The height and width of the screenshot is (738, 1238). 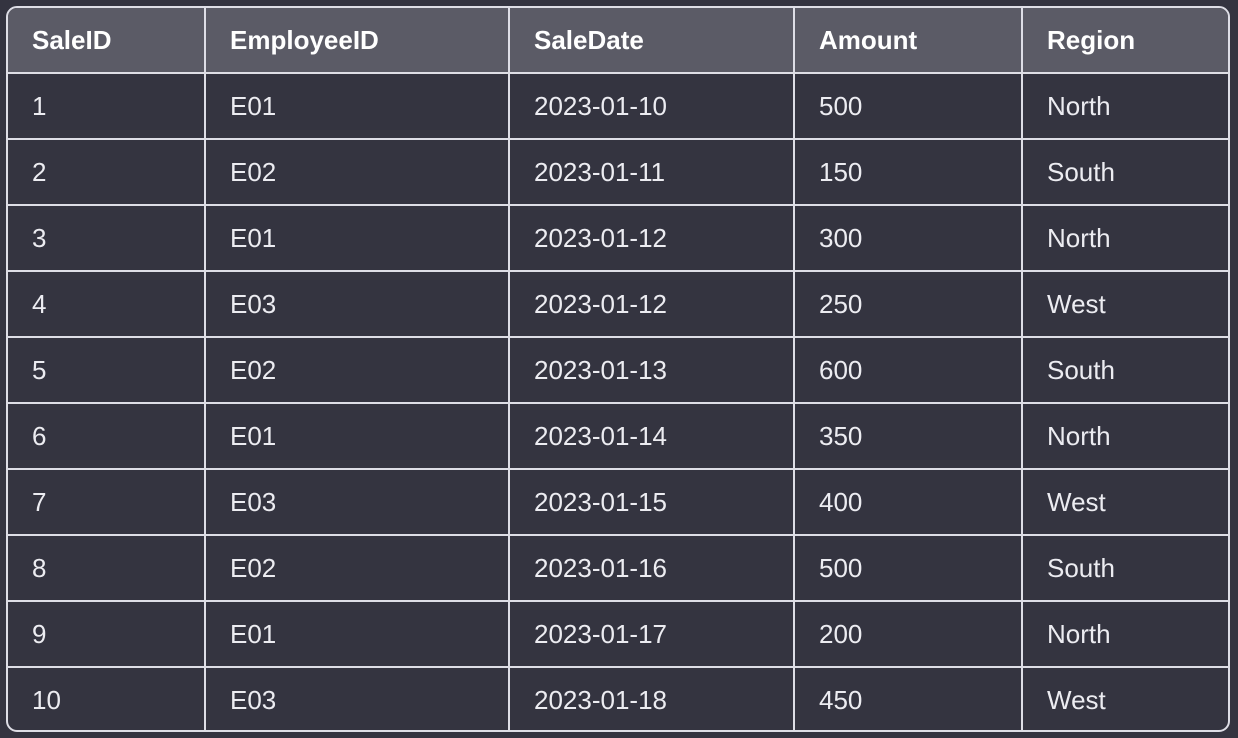 I want to click on table-row: 8 E02 2023-01-16 500 South, so click(x=618, y=568).